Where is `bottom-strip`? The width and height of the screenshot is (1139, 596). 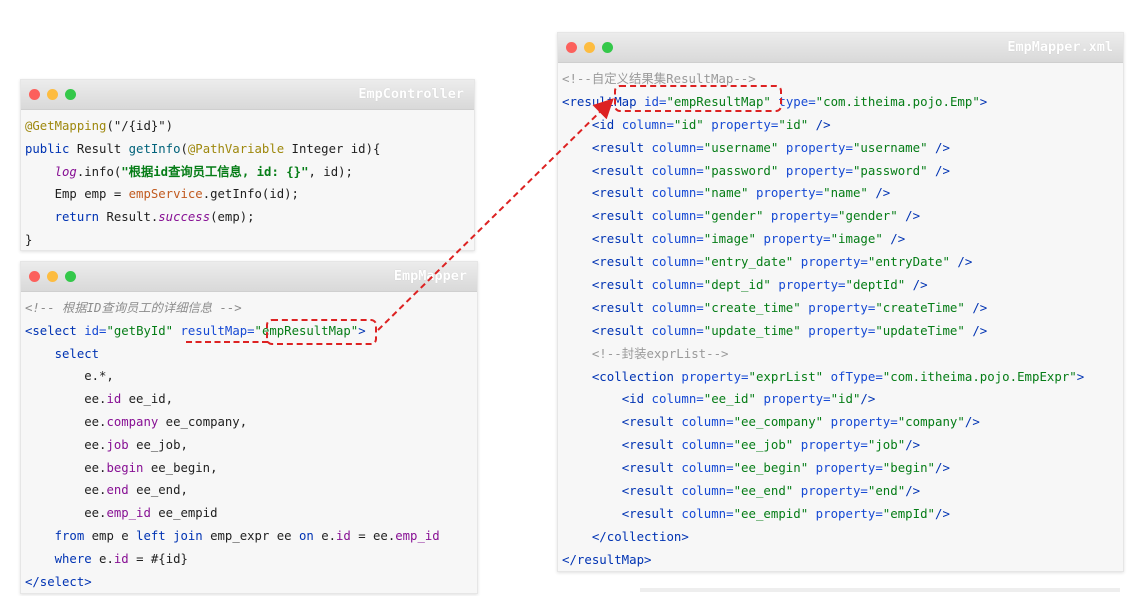 bottom-strip is located at coordinates (880, 590).